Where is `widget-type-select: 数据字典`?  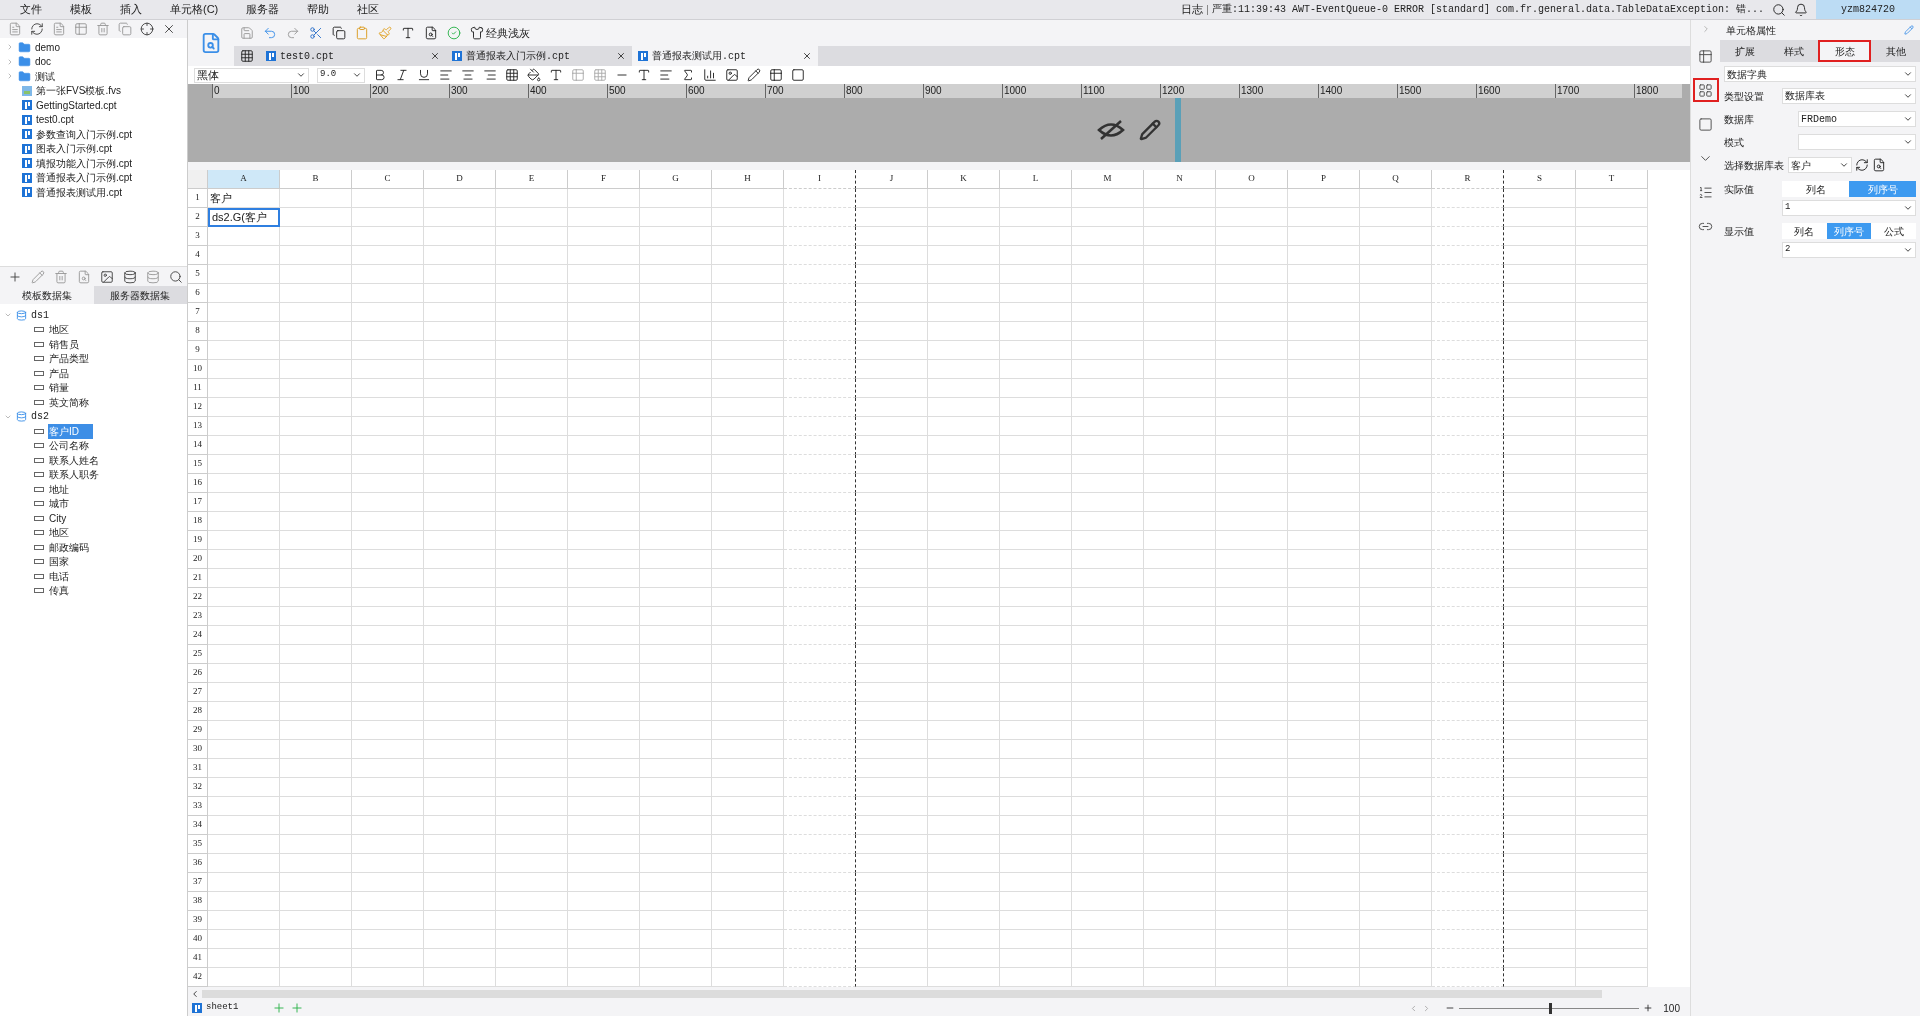 widget-type-select: 数据字典 is located at coordinates (1820, 74).